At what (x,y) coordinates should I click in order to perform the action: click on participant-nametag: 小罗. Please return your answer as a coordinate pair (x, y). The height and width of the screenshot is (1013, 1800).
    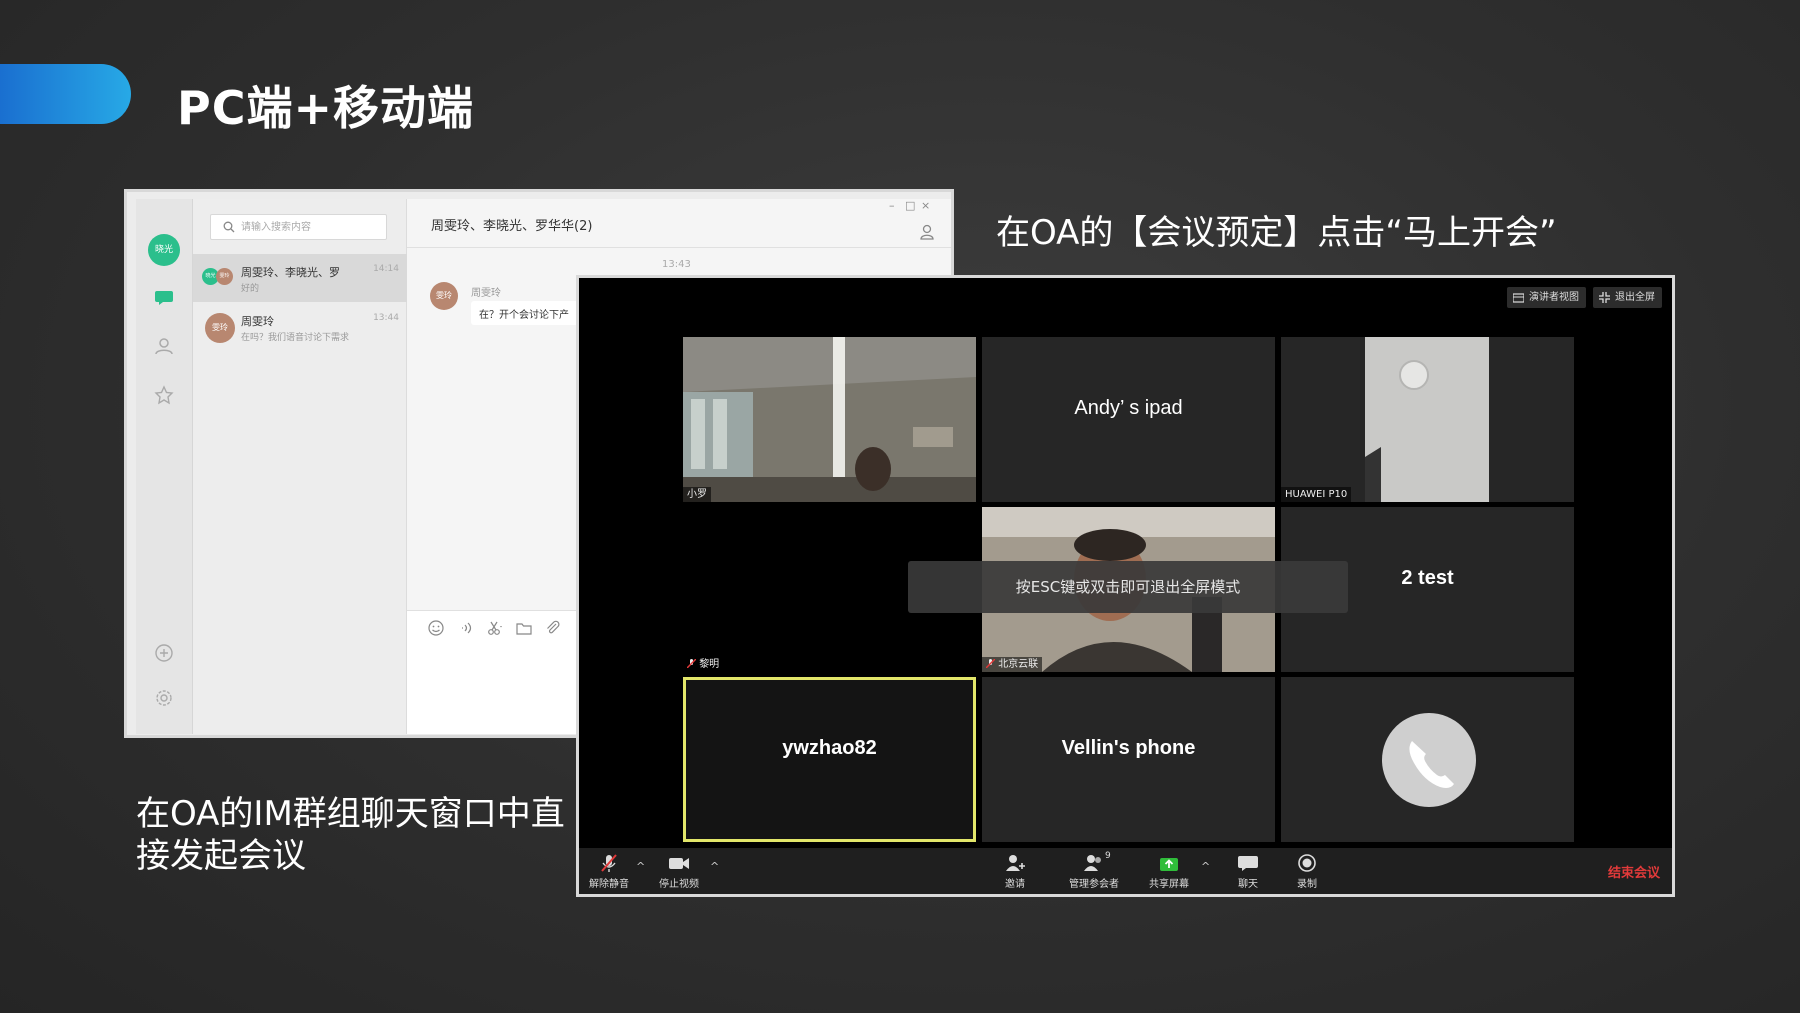
    Looking at the image, I should click on (697, 494).